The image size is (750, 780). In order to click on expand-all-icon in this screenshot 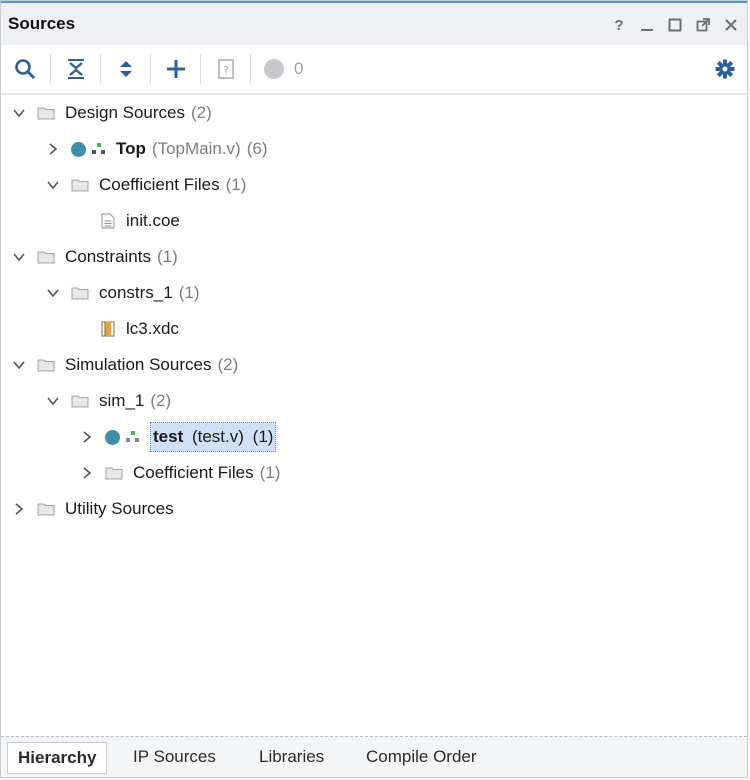, I will do `click(126, 69)`.